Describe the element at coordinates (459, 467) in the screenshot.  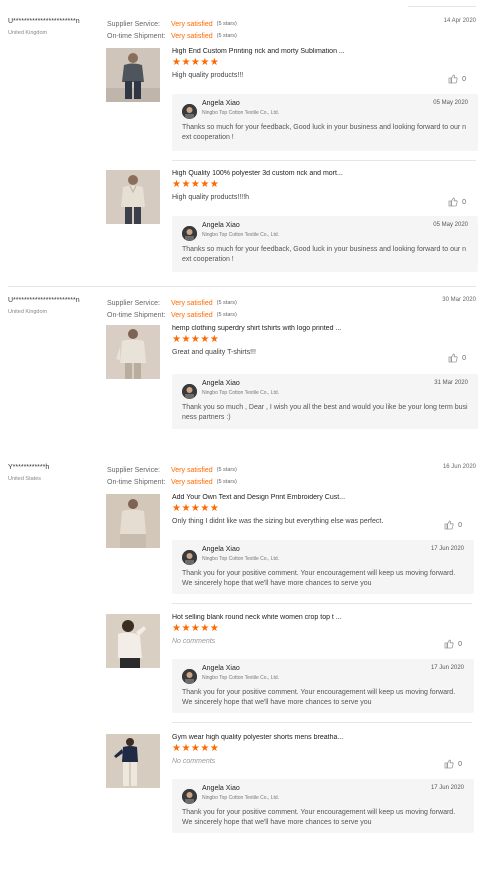
I see `review-date: 16 Jun 2020` at that location.